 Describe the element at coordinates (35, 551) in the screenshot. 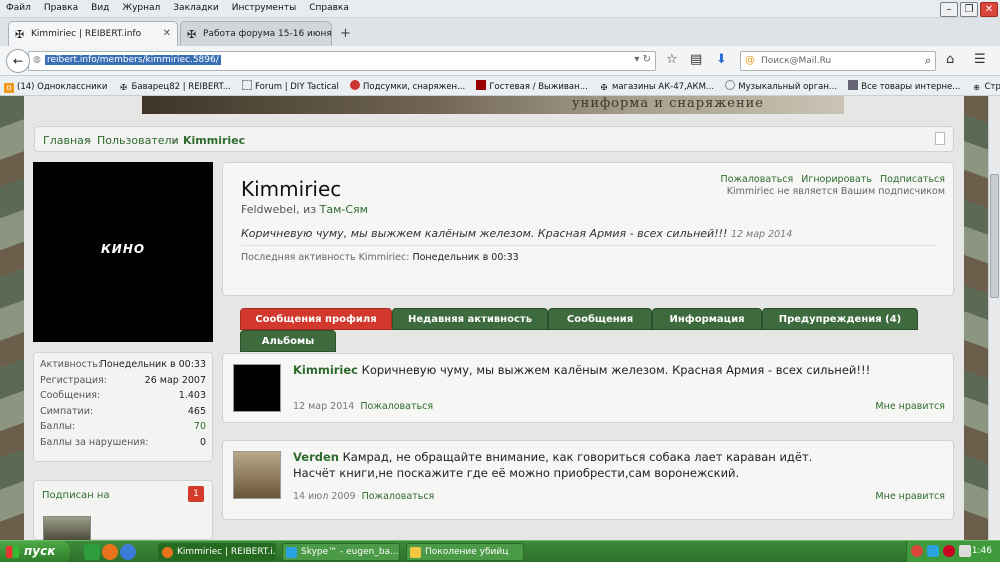

I see `start-button: пуск` at that location.